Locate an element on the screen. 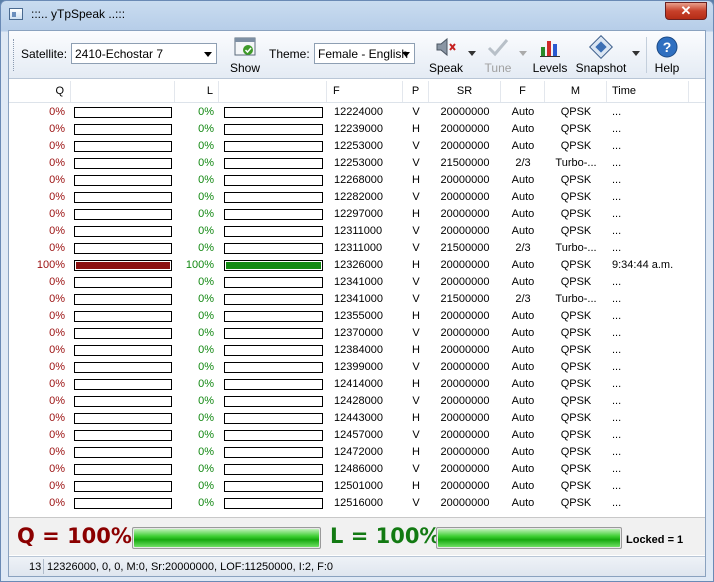 The width and height of the screenshot is (714, 582). show-button: Show is located at coordinates (245, 55).